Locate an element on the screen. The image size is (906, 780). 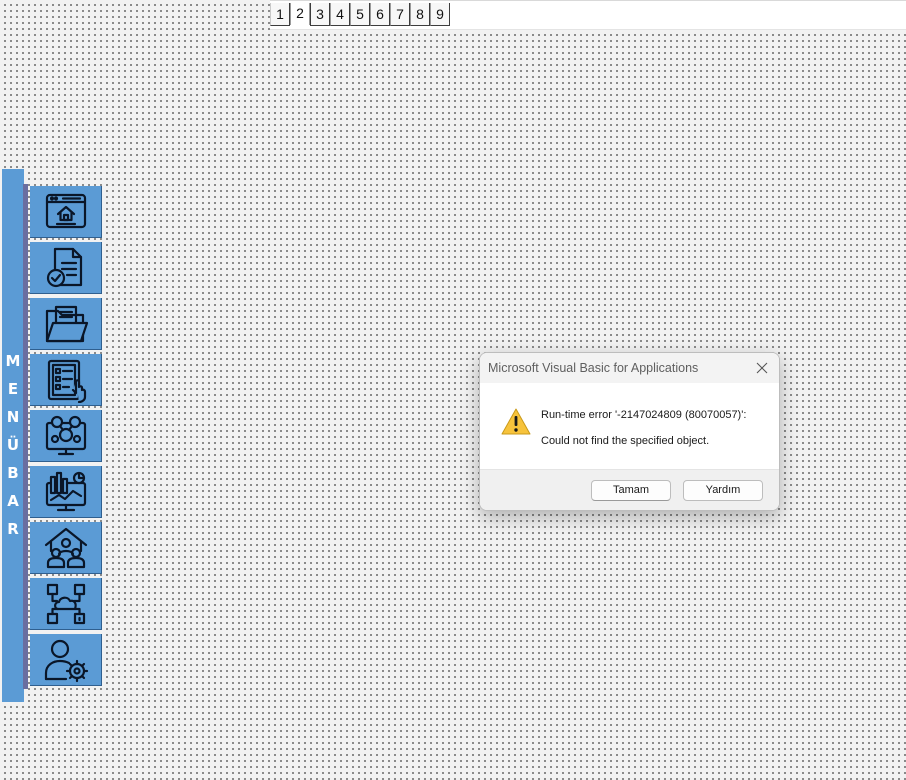
user-settings-icon is located at coordinates (66, 660).